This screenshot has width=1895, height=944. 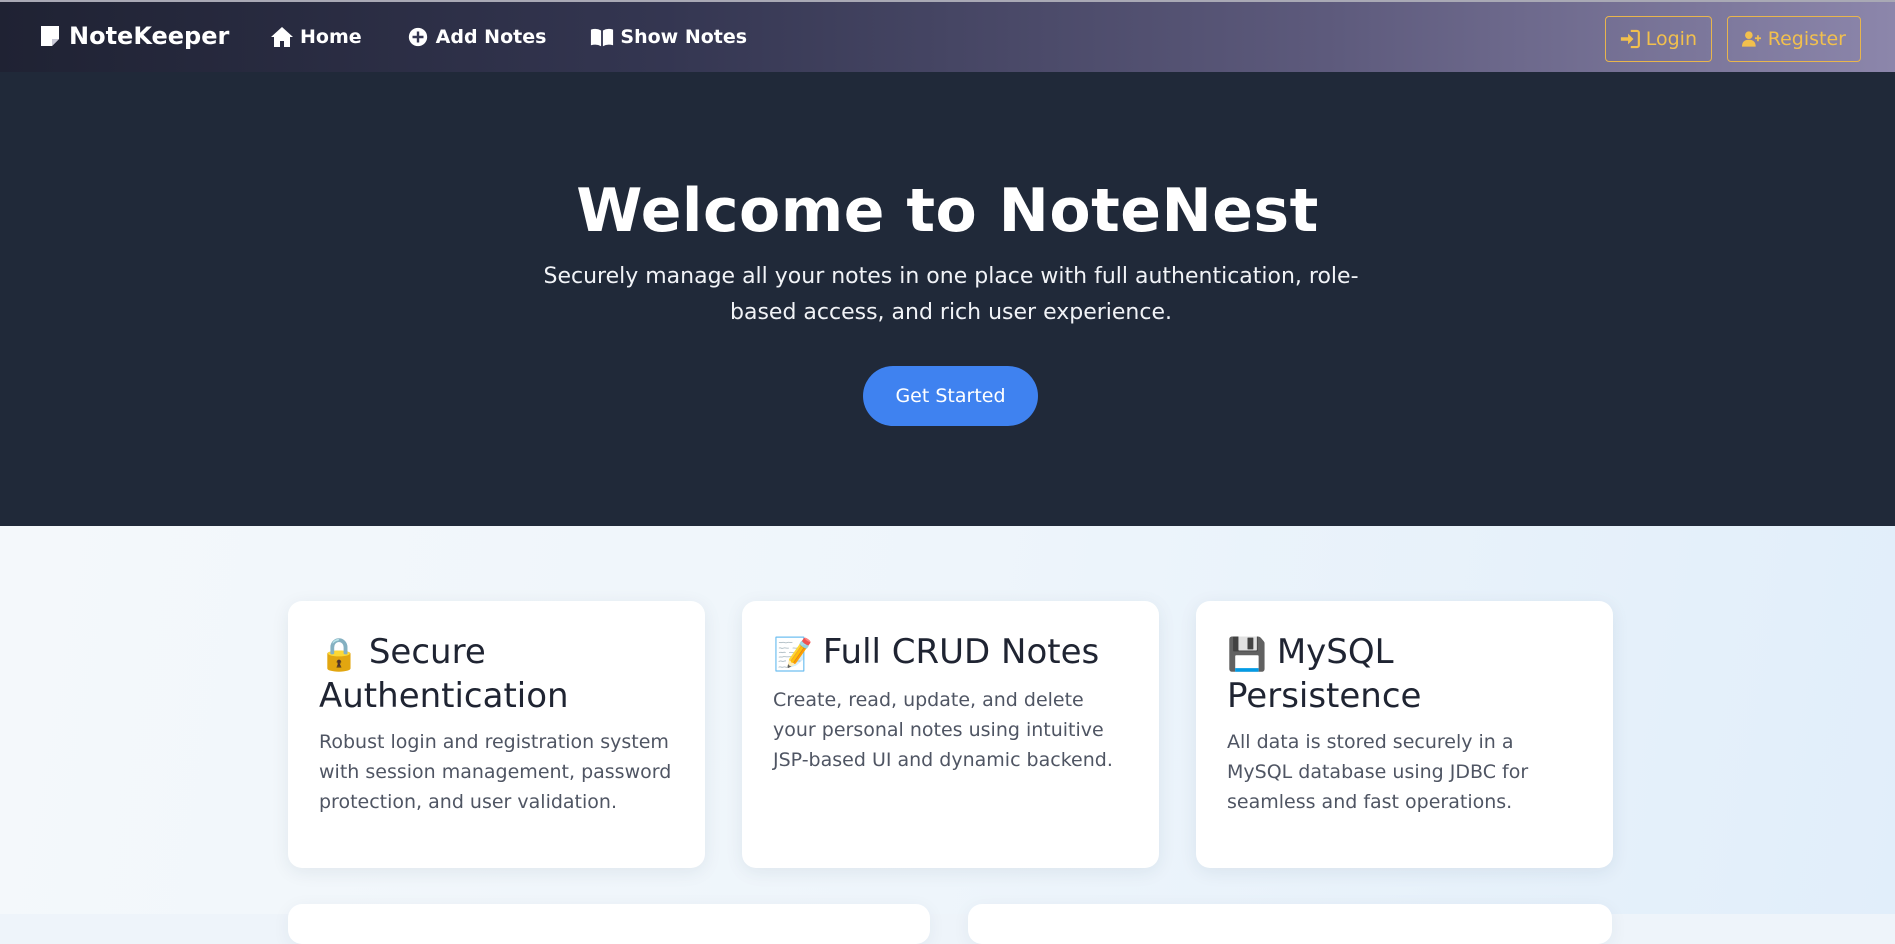 I want to click on feature-title: 🔒 Secure Authentication, so click(x=496, y=674).